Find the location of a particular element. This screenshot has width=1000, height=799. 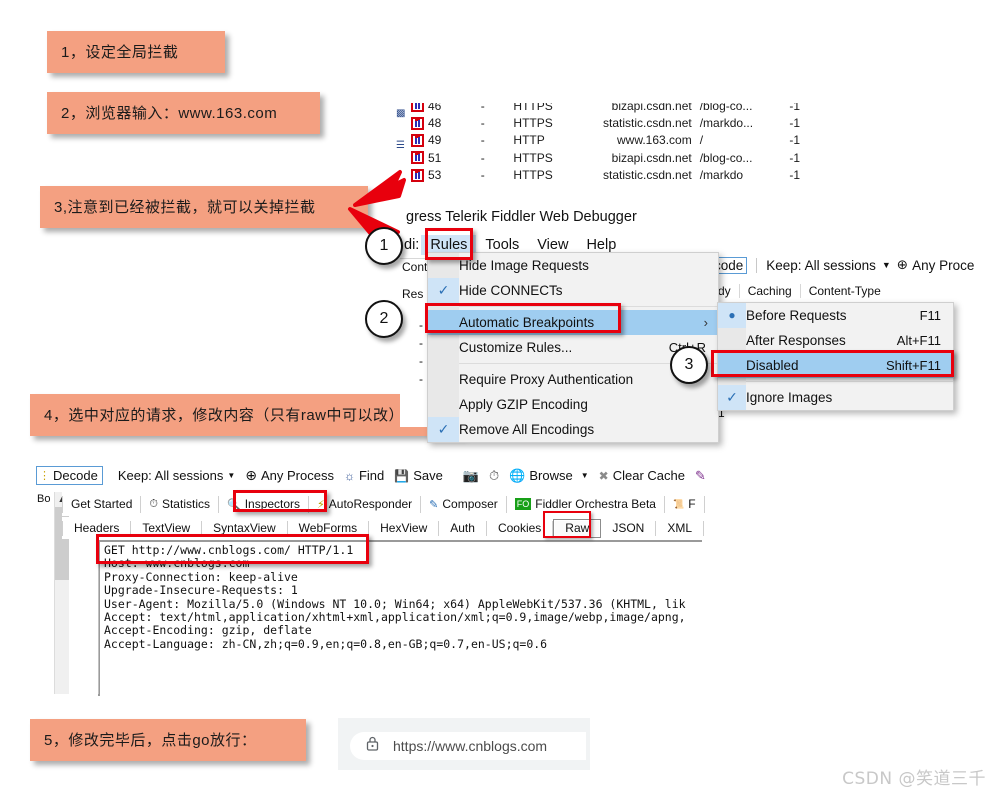

any-process-button: ⊕ Any Process is located at coordinates (289, 475).